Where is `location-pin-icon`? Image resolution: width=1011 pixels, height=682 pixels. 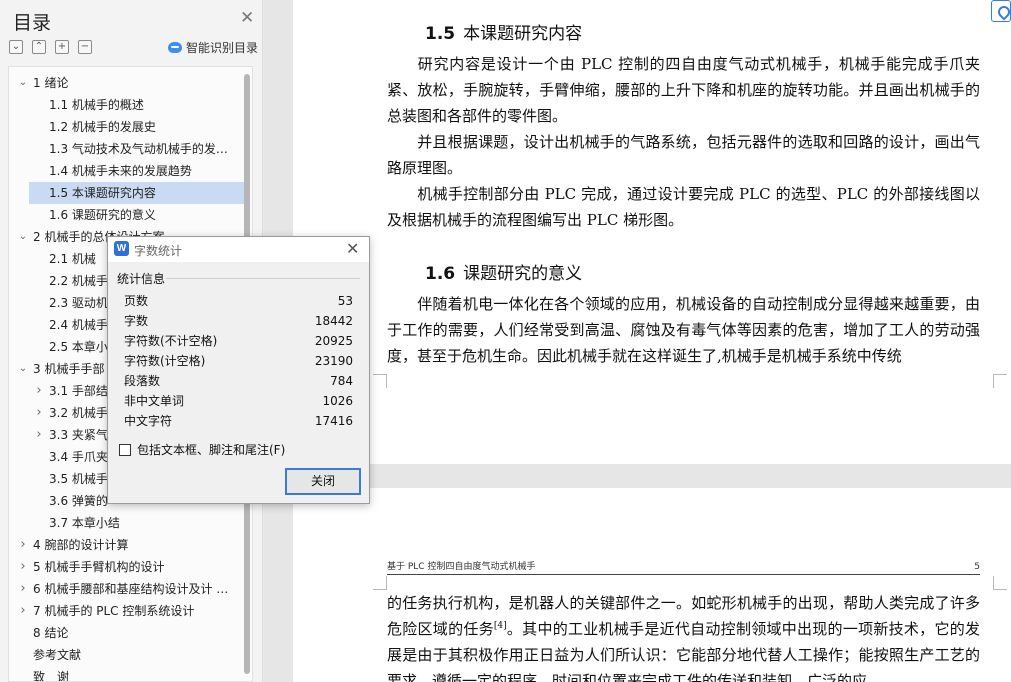
location-pin-icon is located at coordinates (1001, 11).